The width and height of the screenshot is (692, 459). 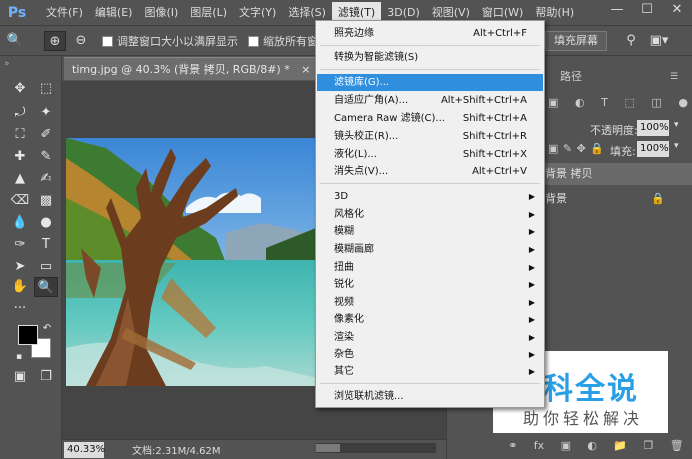 I want to click on horizontal-scrollbar, so click(x=376, y=448).